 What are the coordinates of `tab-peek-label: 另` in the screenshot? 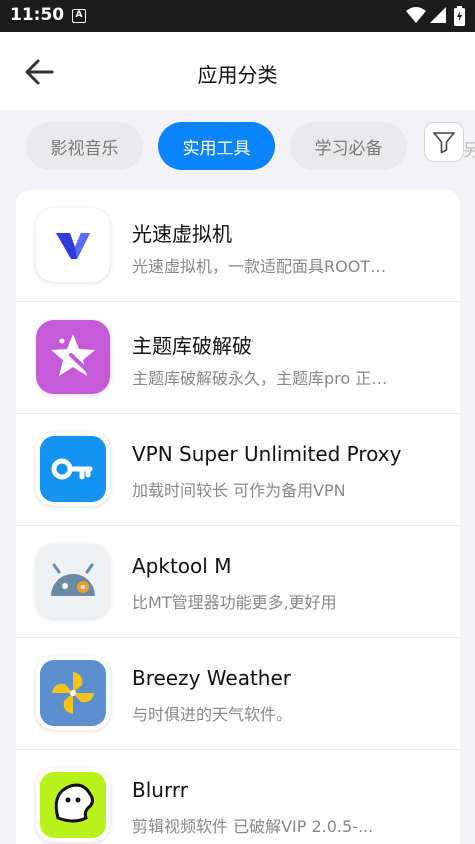 It's located at (469, 151).